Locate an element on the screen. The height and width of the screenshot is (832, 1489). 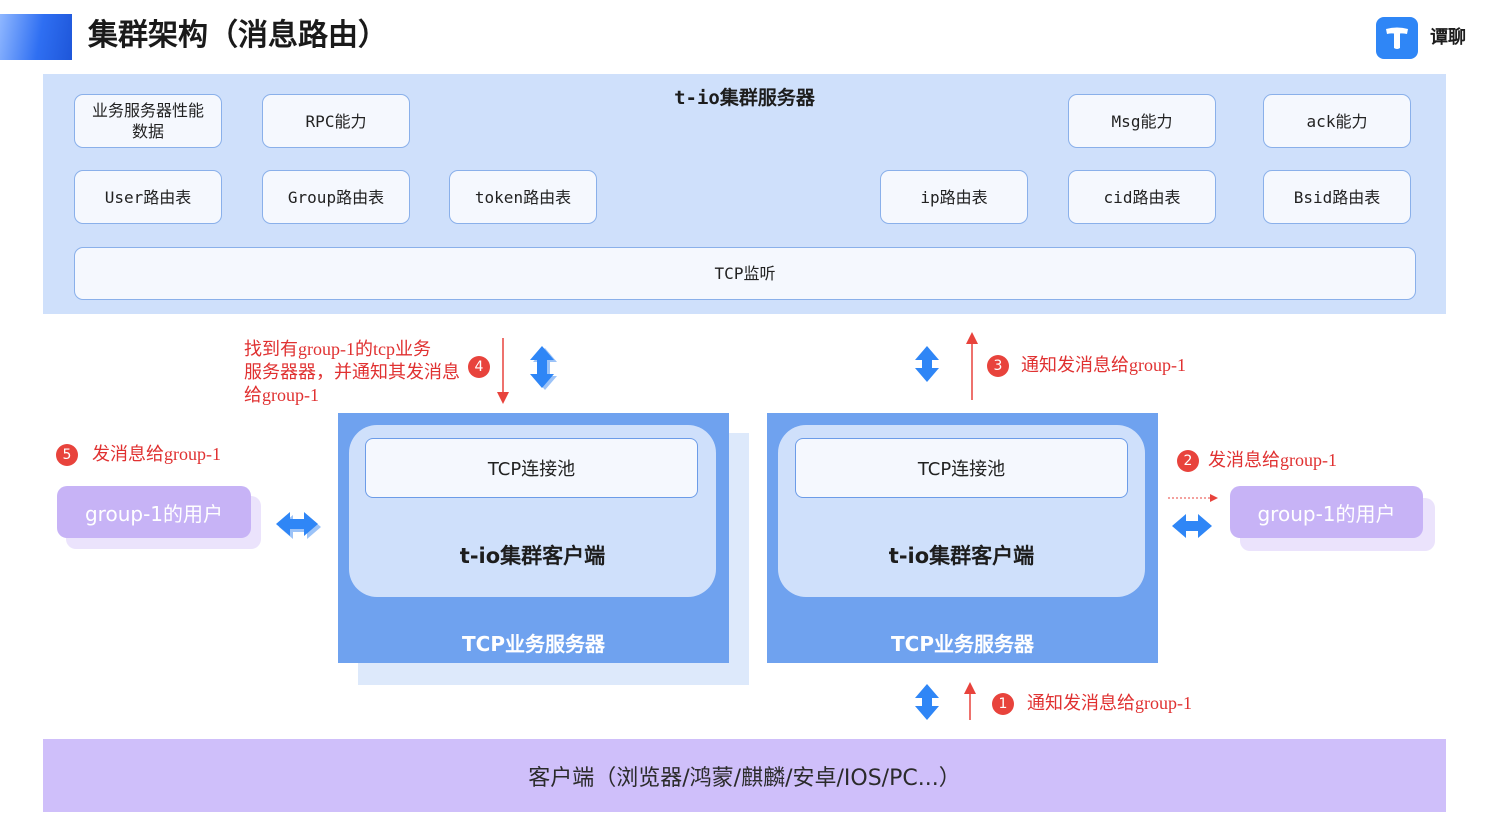
step2-badge: 2 is located at coordinates (1188, 461).